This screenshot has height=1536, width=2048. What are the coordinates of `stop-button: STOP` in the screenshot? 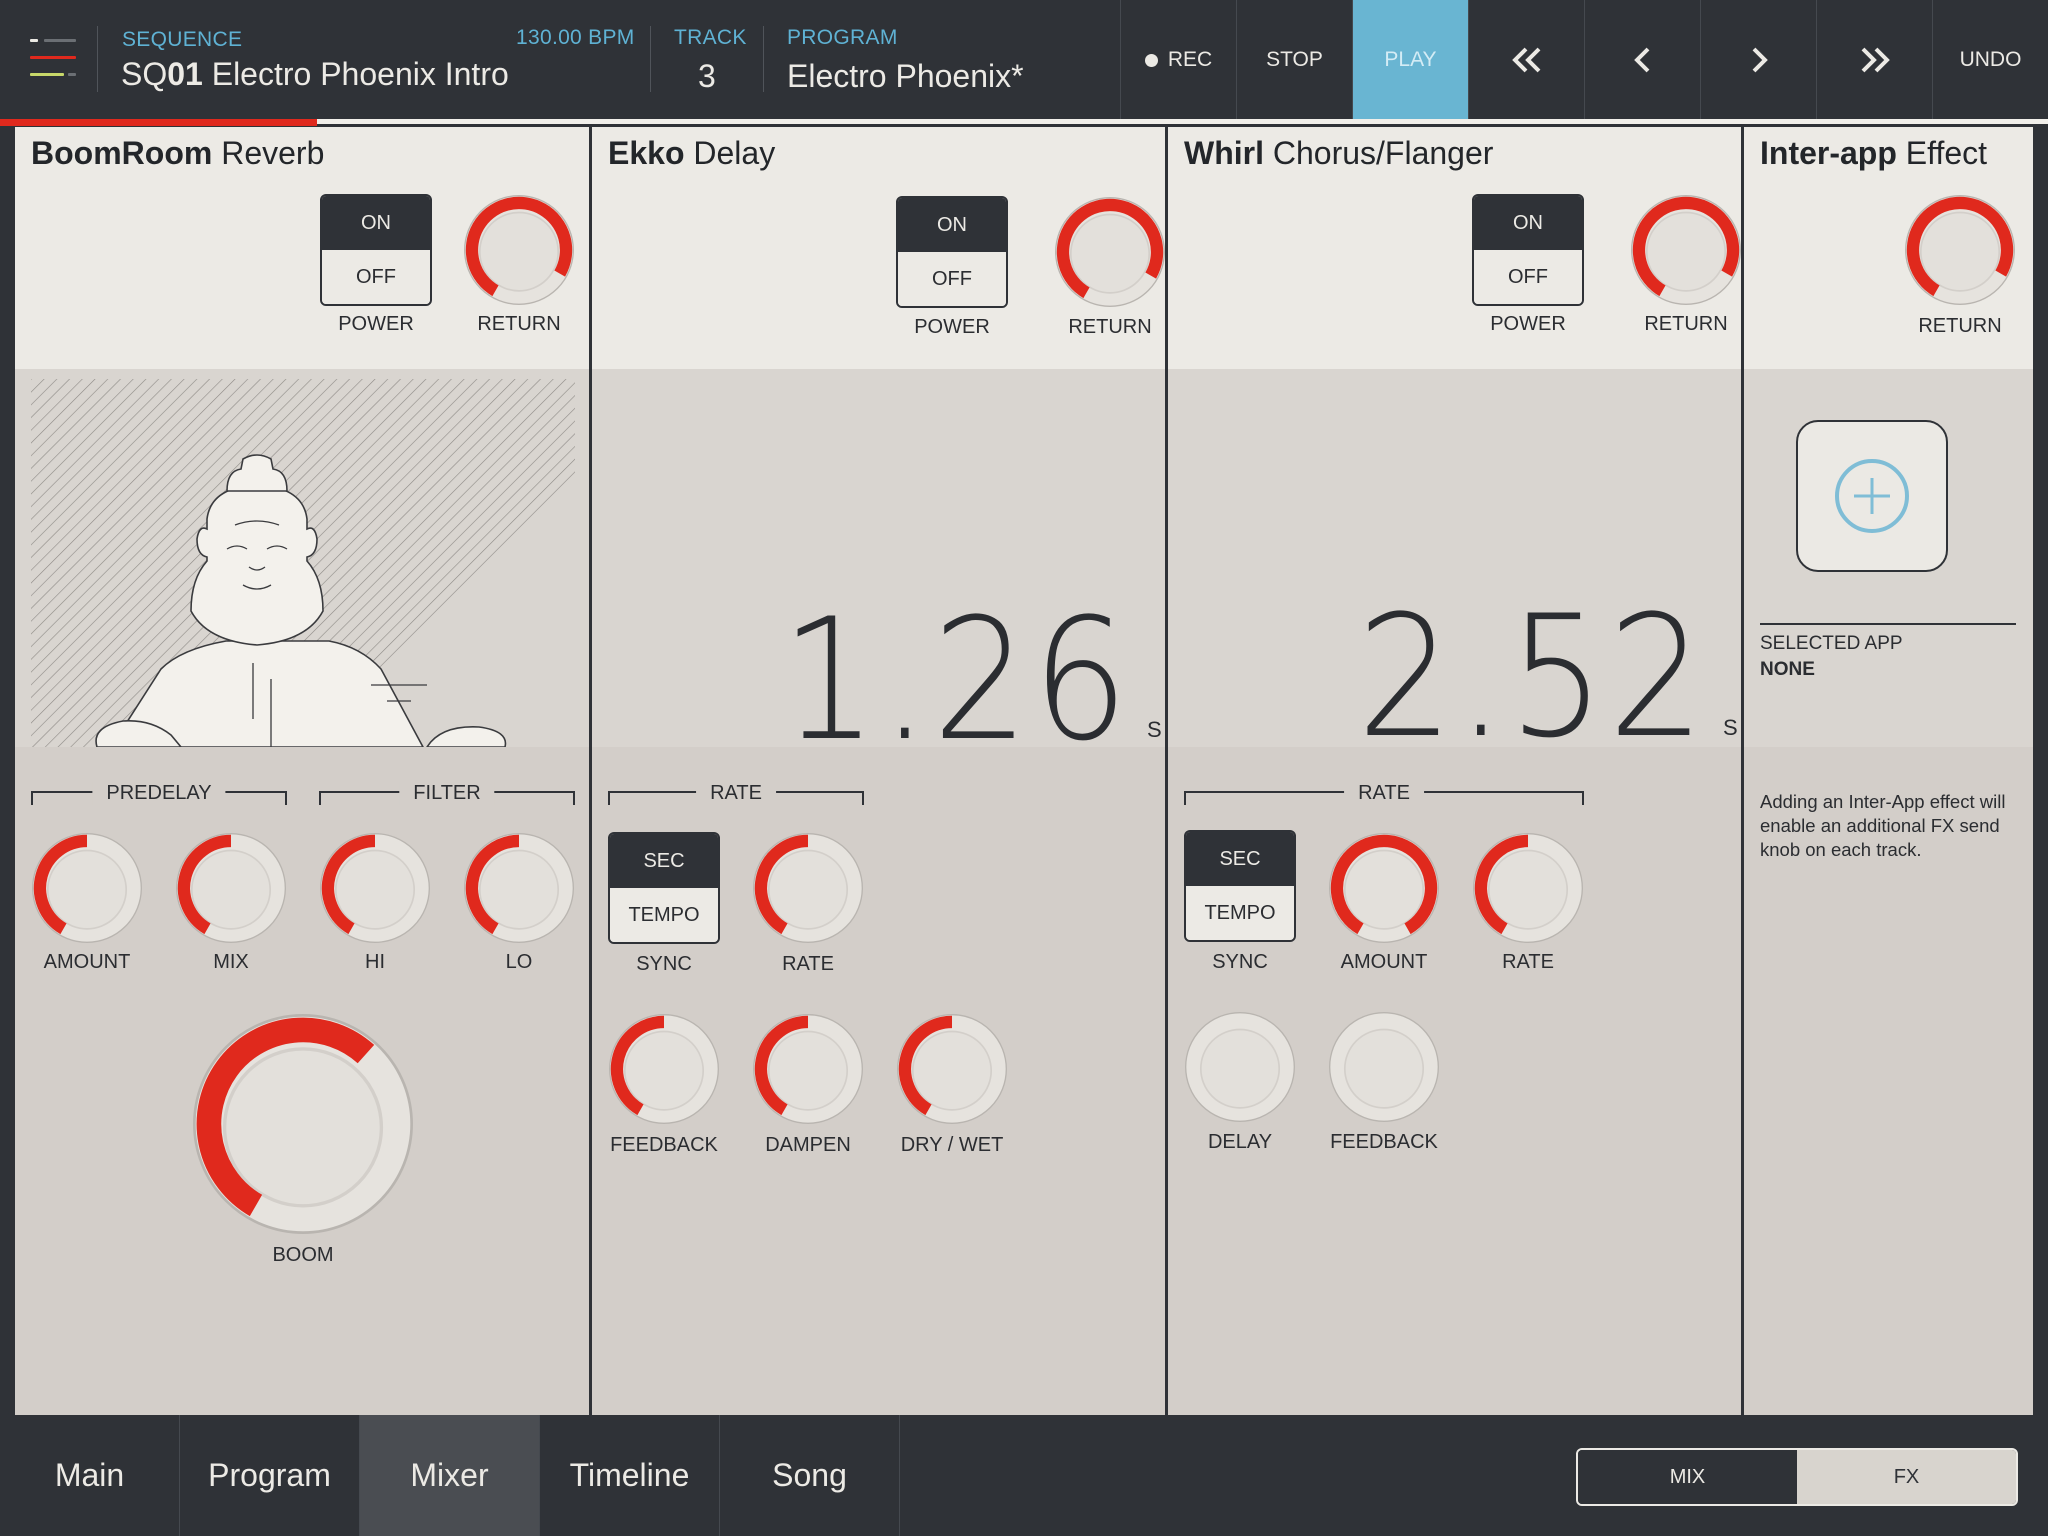 It's located at (1294, 60).